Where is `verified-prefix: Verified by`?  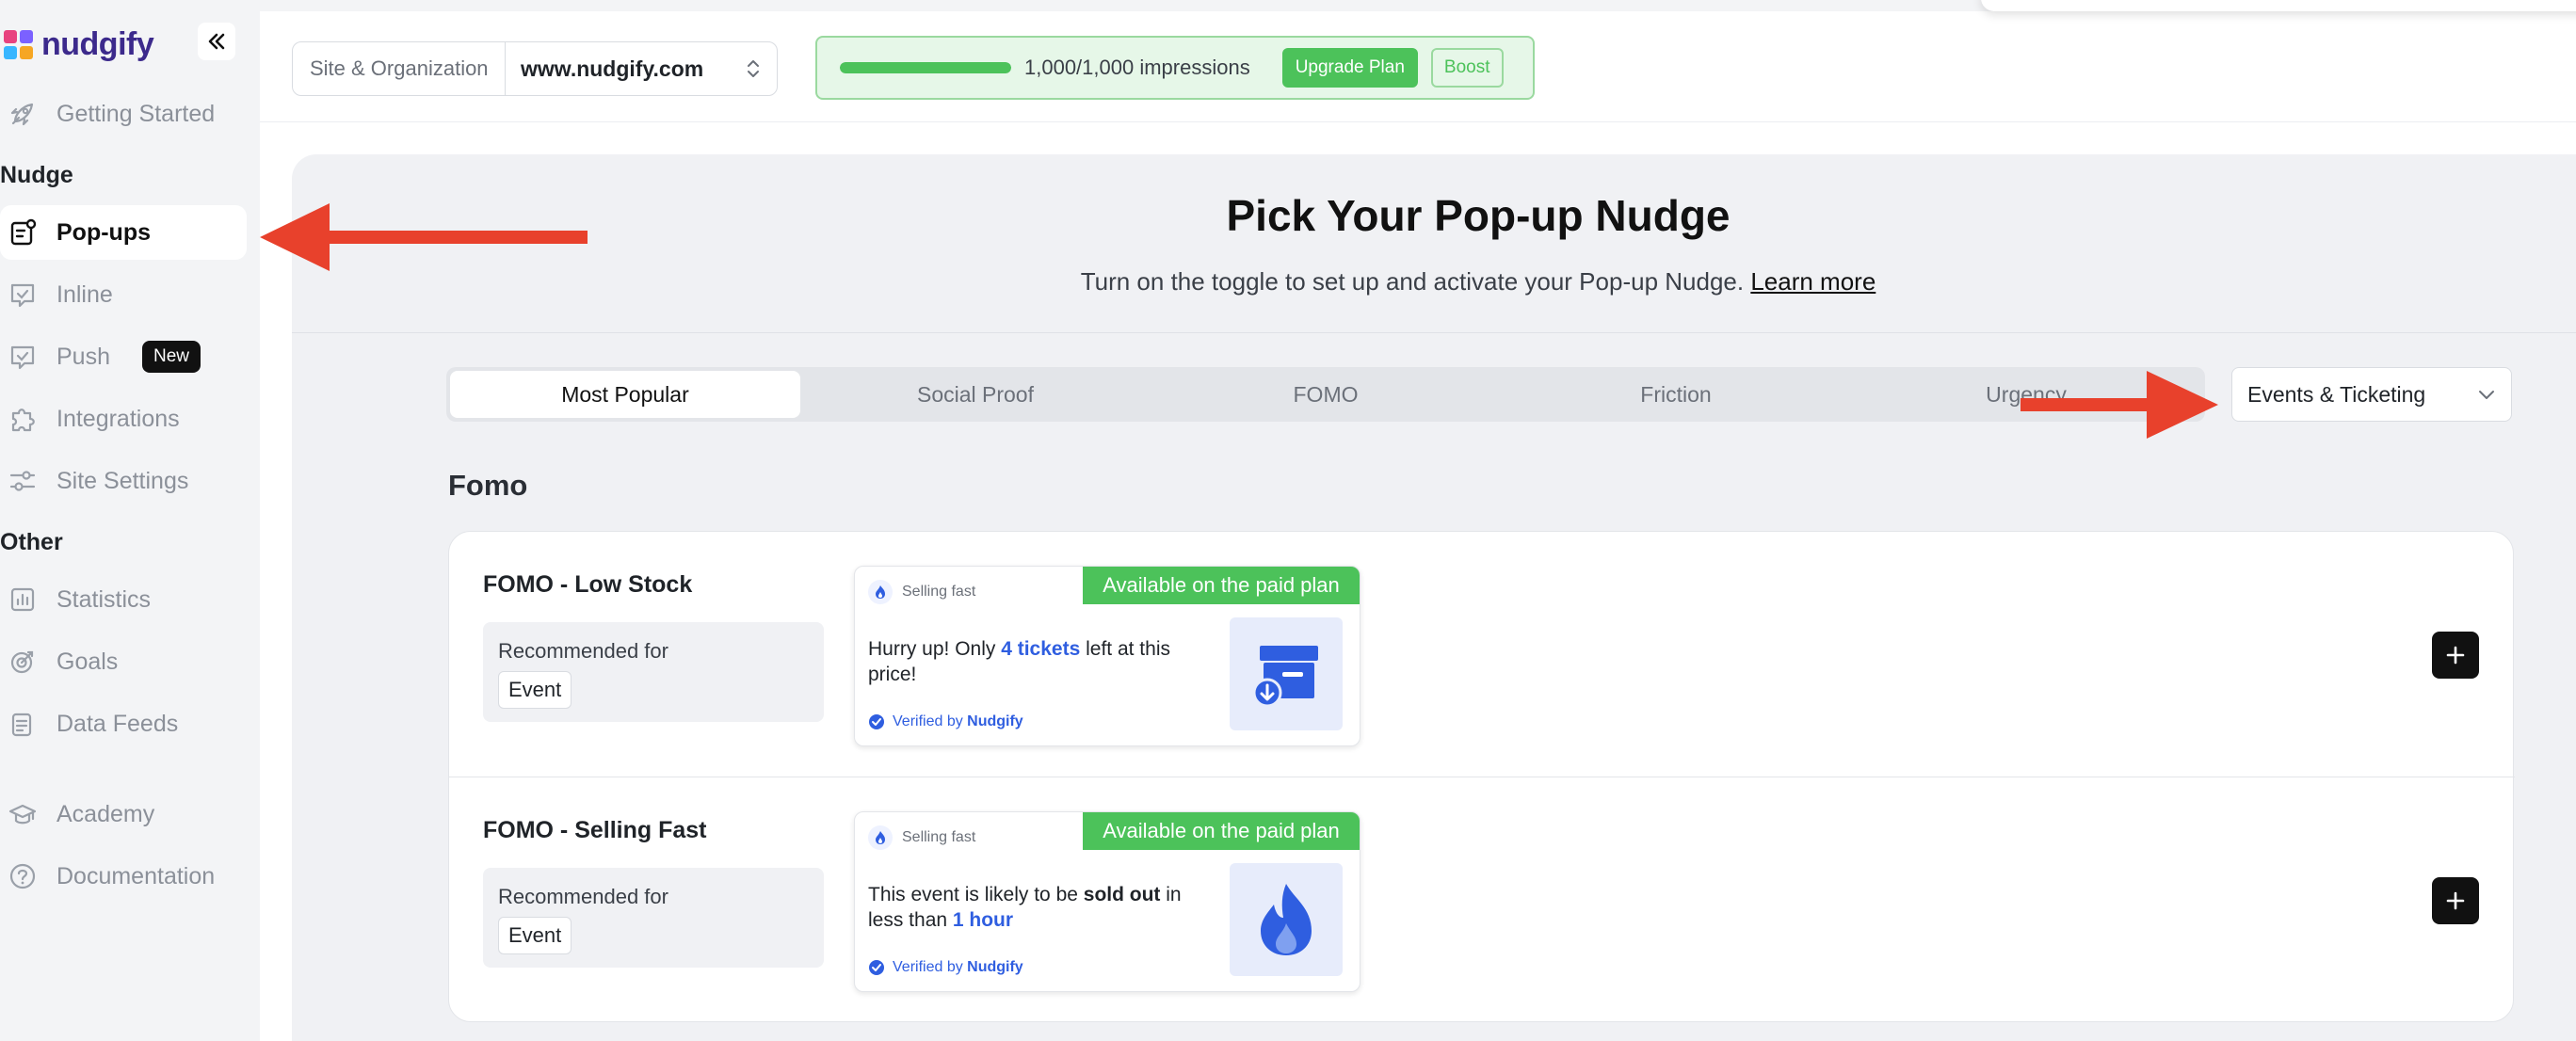
verified-prefix: Verified by is located at coordinates (930, 721).